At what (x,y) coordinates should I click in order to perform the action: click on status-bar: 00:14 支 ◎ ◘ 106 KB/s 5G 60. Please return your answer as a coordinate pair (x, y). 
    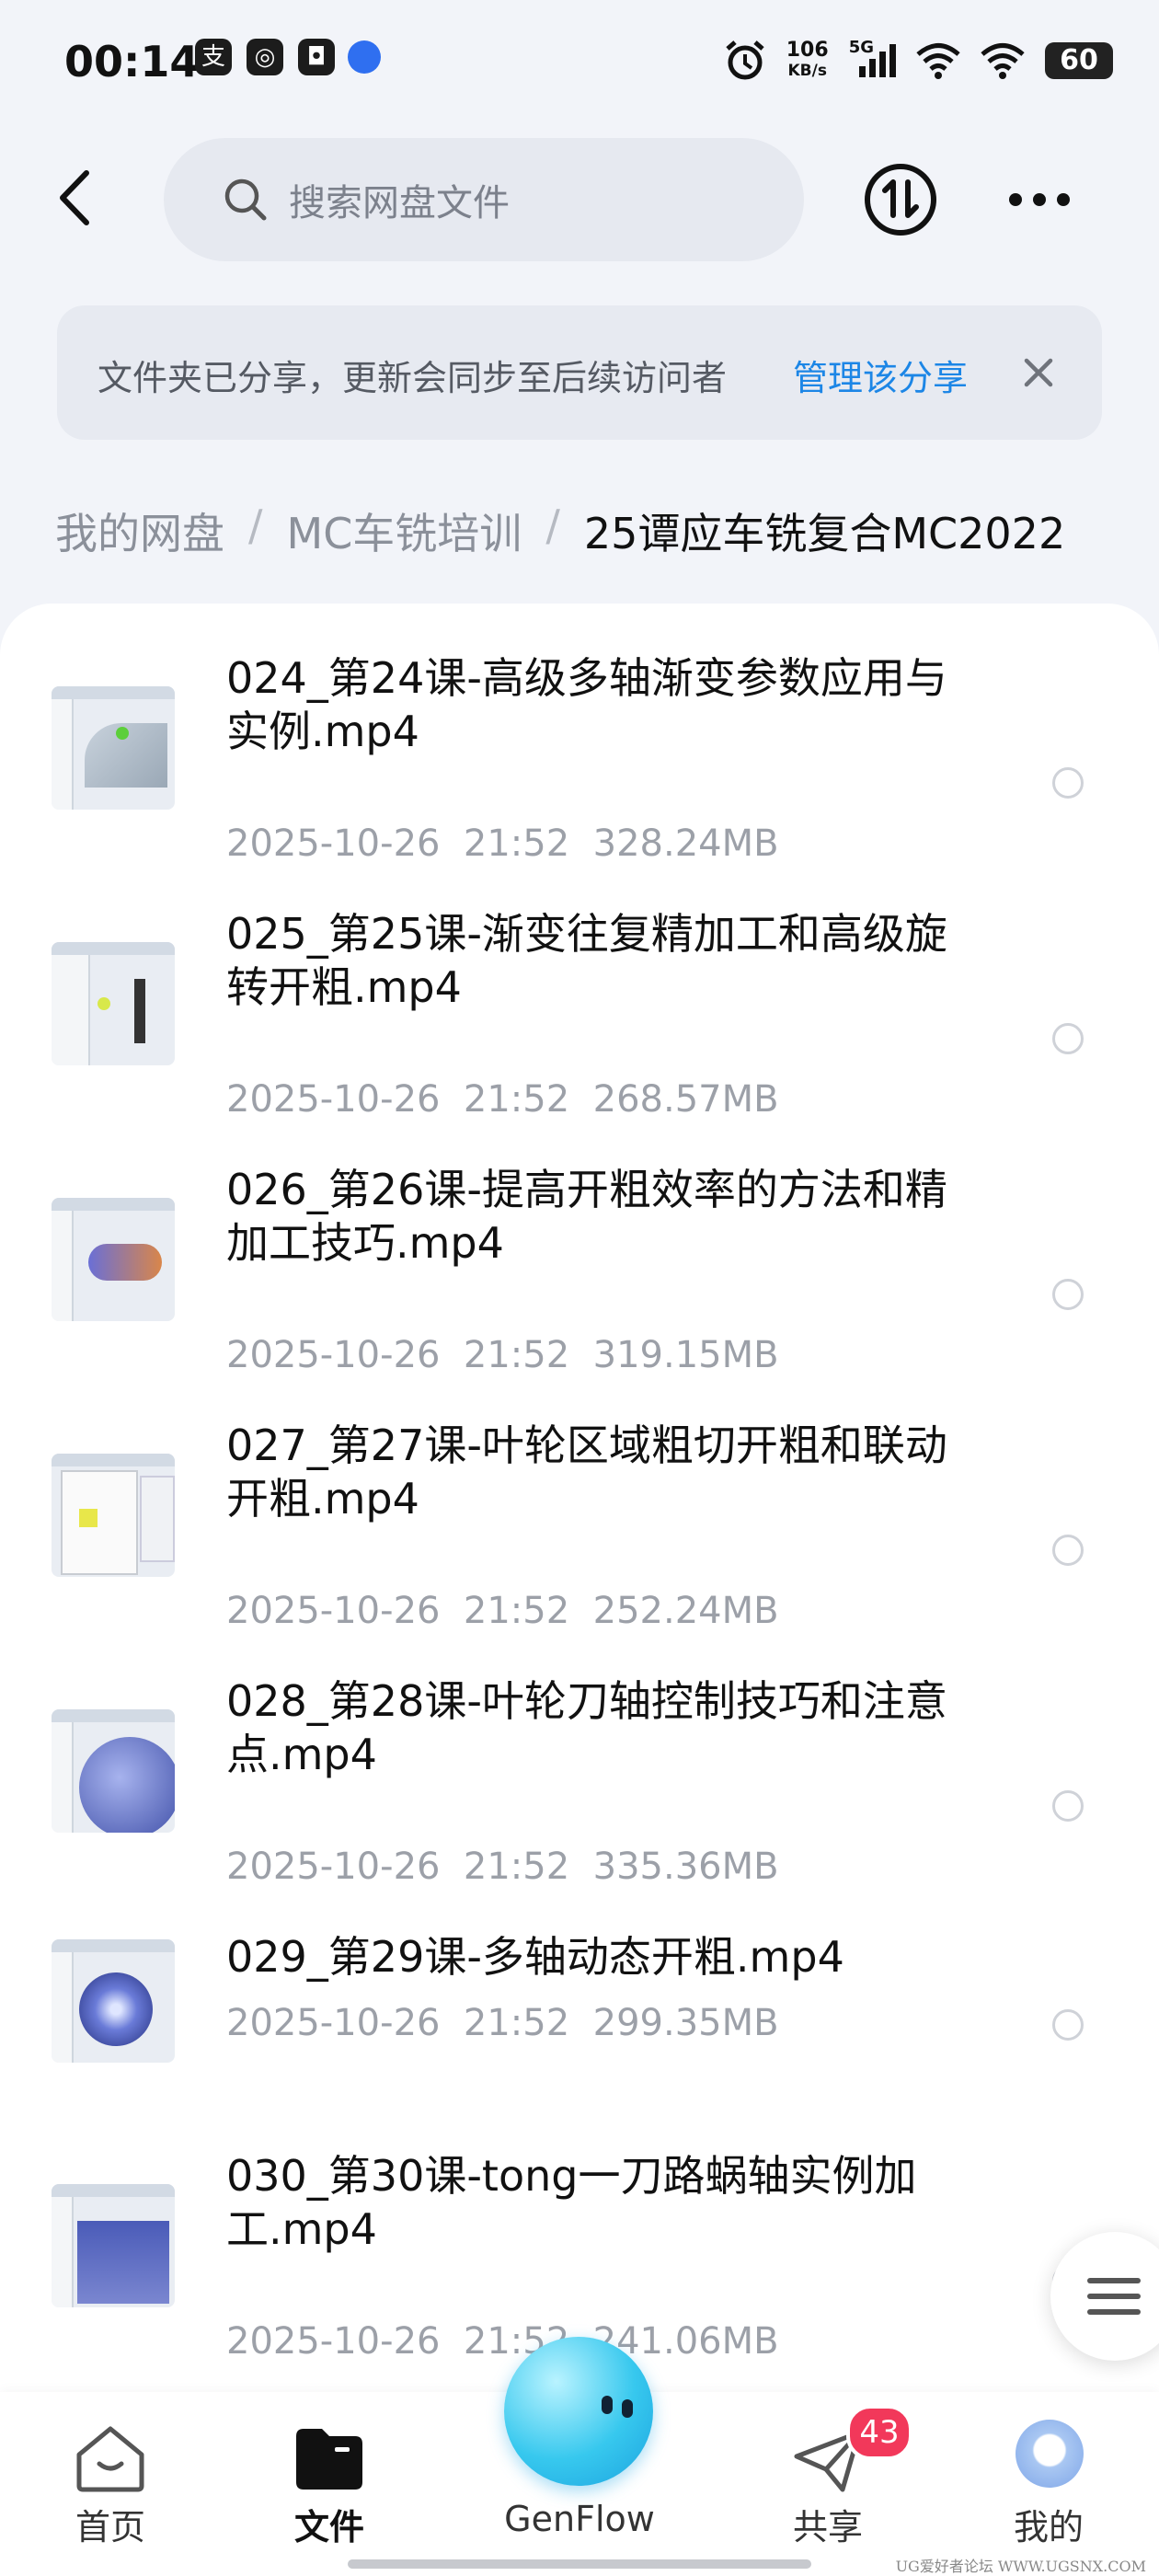
    Looking at the image, I should click on (579, 60).